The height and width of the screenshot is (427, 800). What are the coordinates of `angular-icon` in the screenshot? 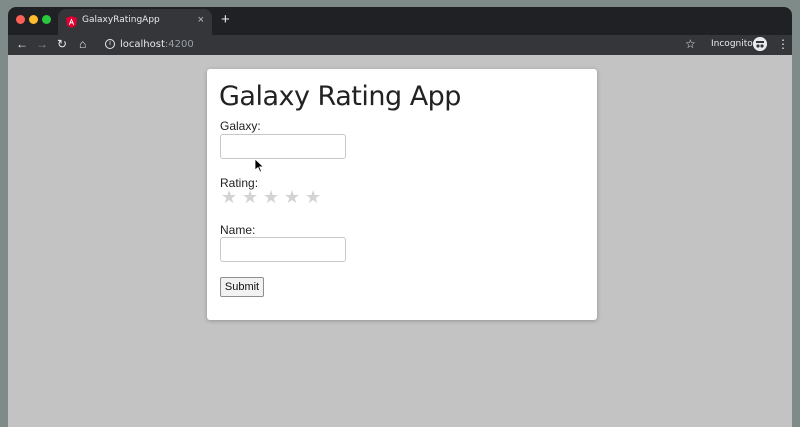 It's located at (71, 22).